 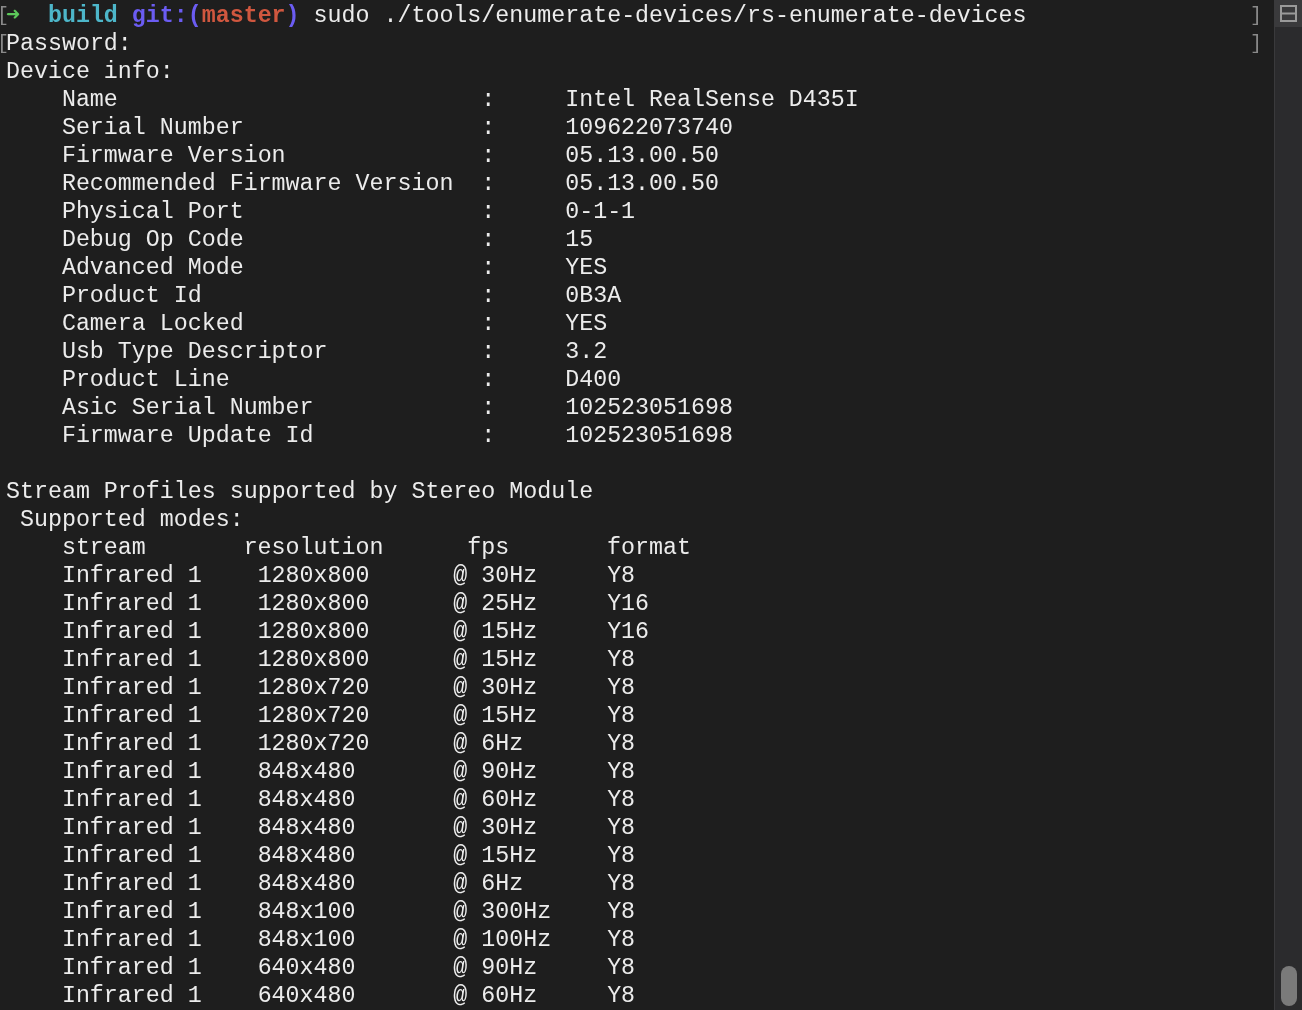 I want to click on split-pane-icon, so click(x=1288, y=13).